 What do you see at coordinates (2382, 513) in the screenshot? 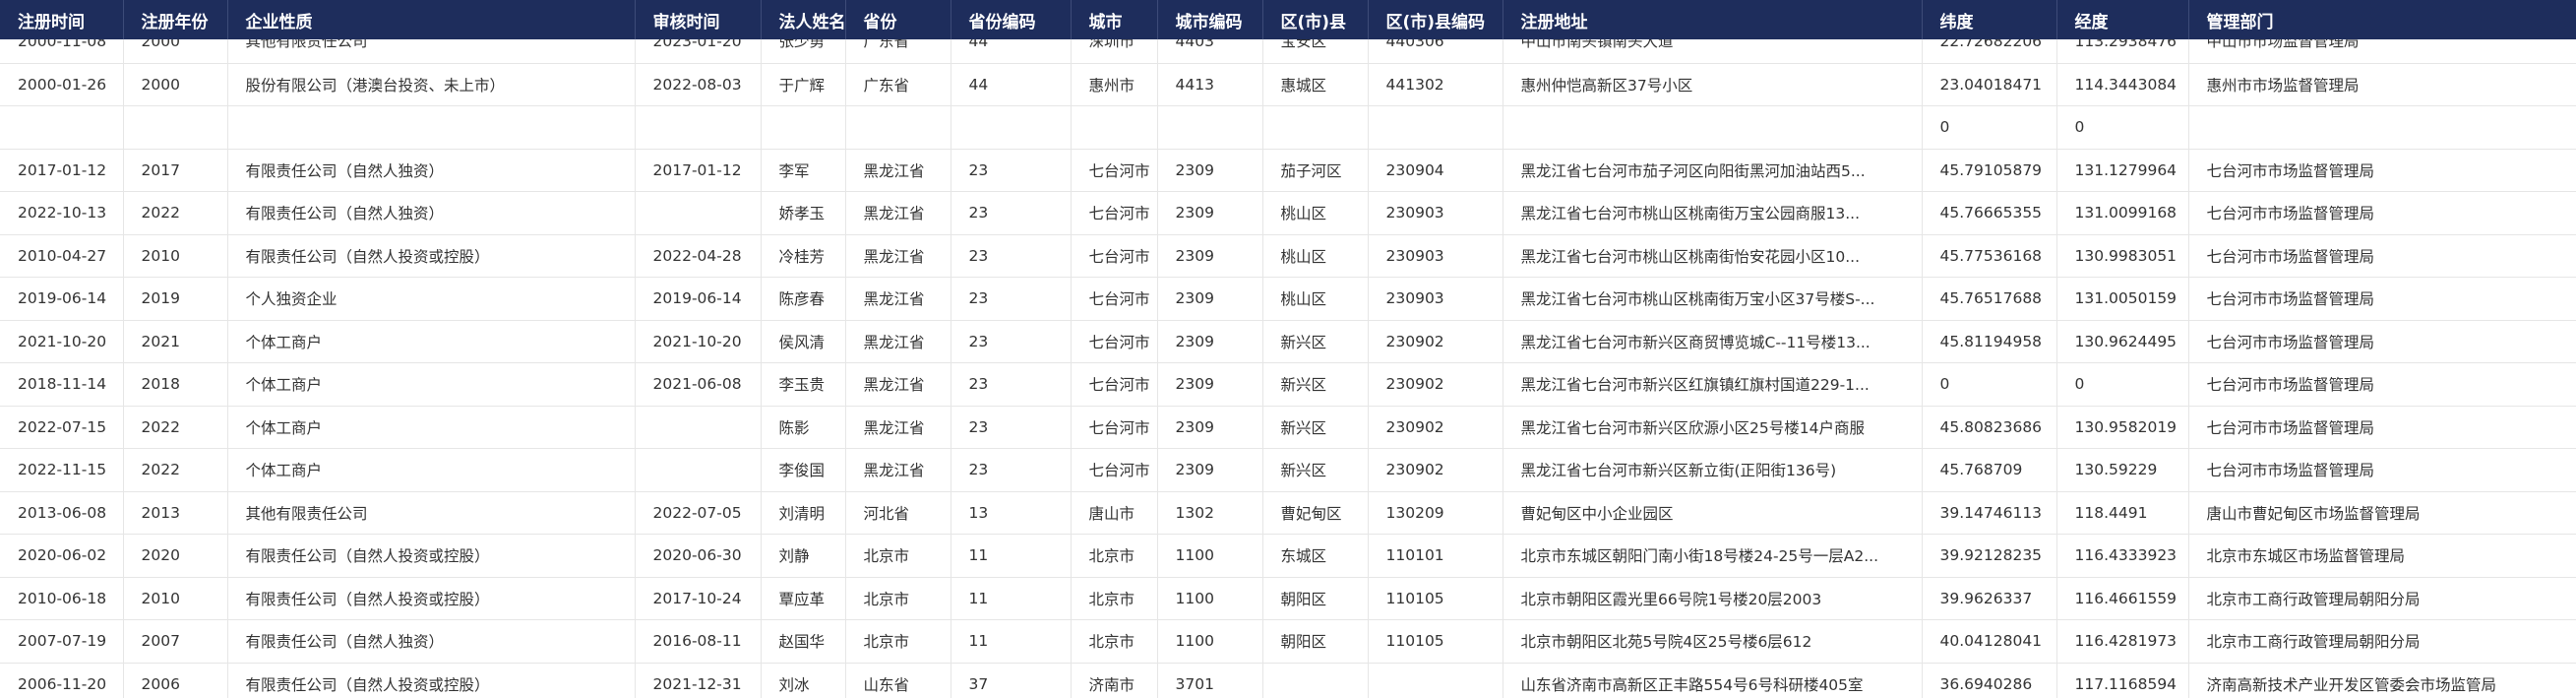
I see `table-cell: 唐山市曹妃甸区市场监督管理局` at bounding box center [2382, 513].